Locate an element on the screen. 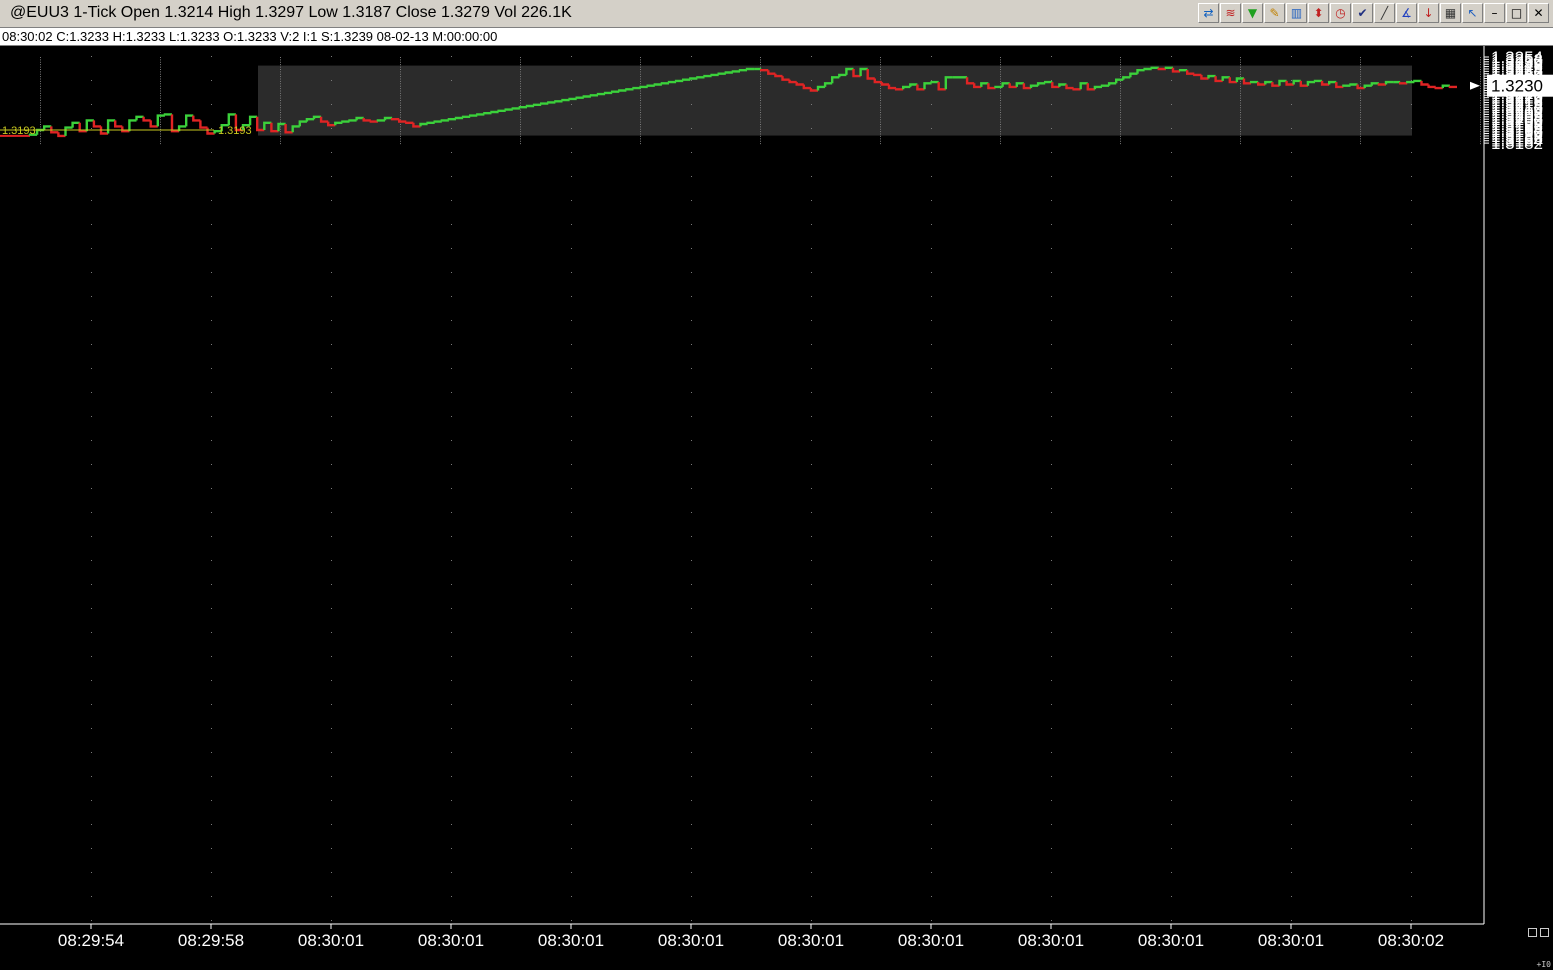 This screenshot has width=1553, height=970. pencil-icon: ✎ is located at coordinates (1274, 13).